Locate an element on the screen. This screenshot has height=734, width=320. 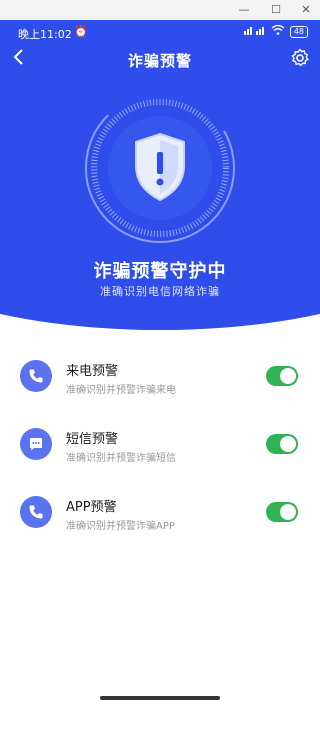
sms-warning-toggle is located at coordinates (282, 444).